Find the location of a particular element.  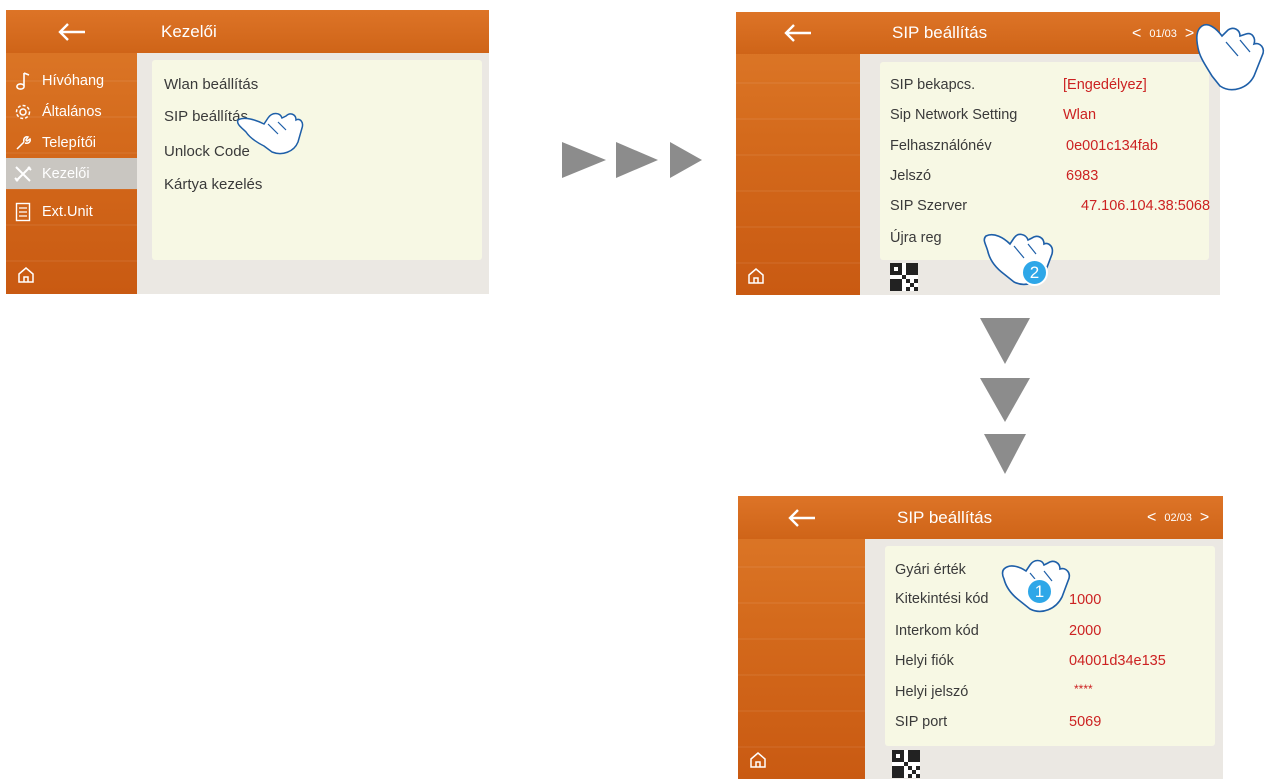

setting-label: Helyi jelszó is located at coordinates (932, 692).